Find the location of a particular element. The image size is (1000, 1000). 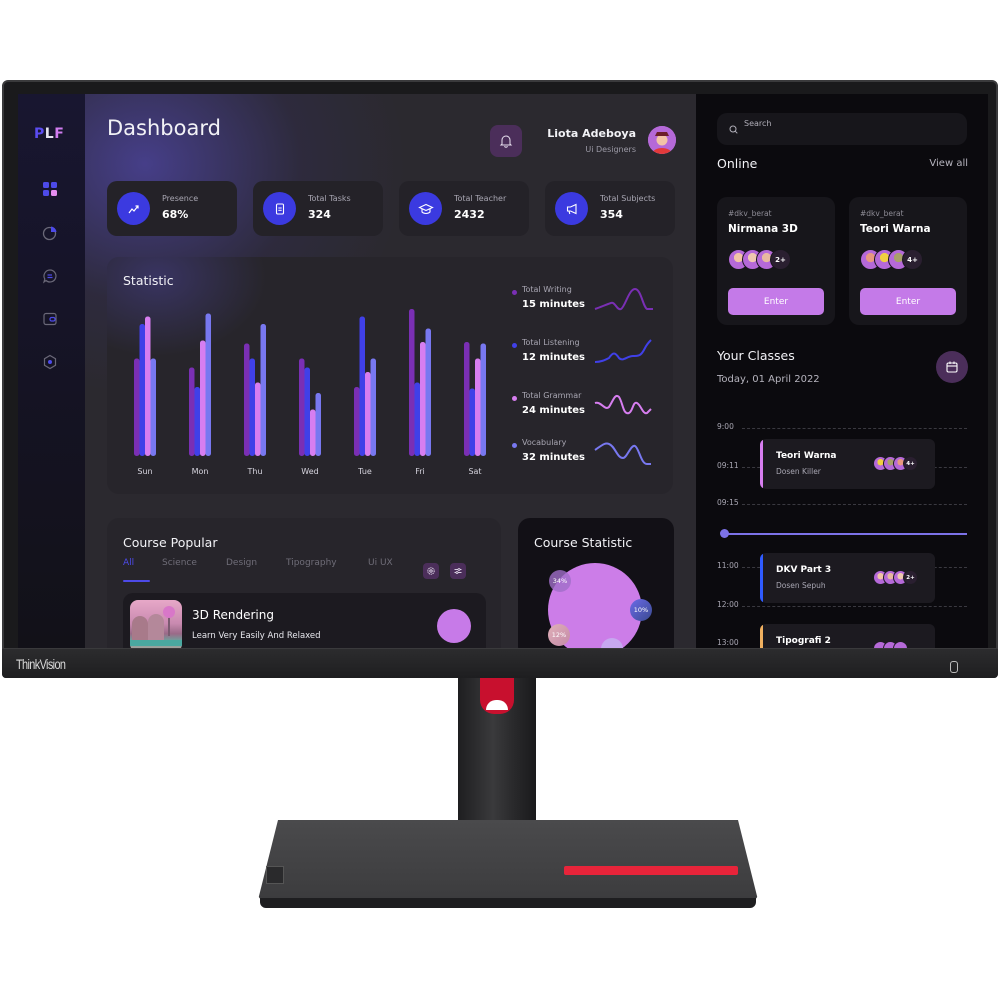

tab-science: Science is located at coordinates (179, 563).